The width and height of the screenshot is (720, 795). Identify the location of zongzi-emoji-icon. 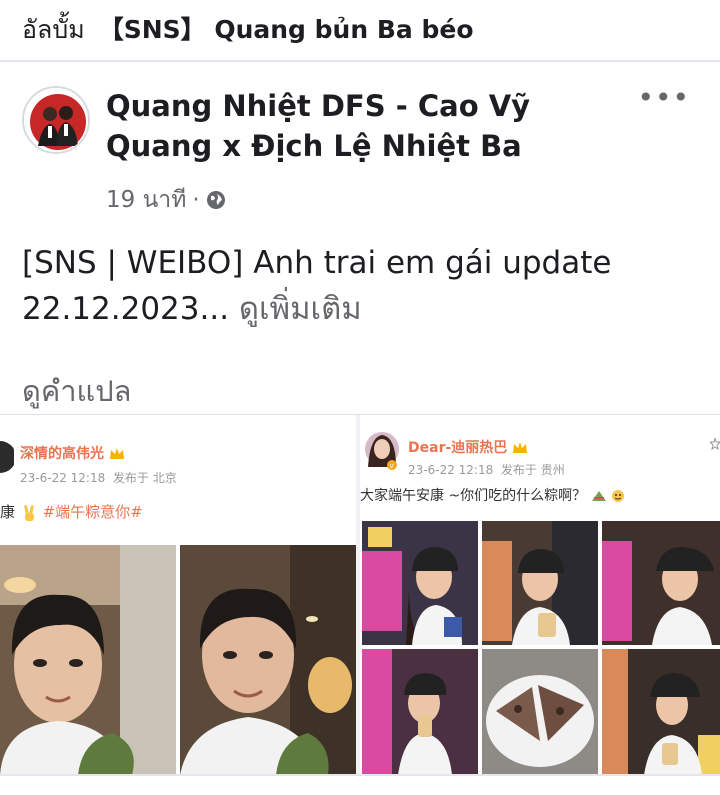
(598, 496).